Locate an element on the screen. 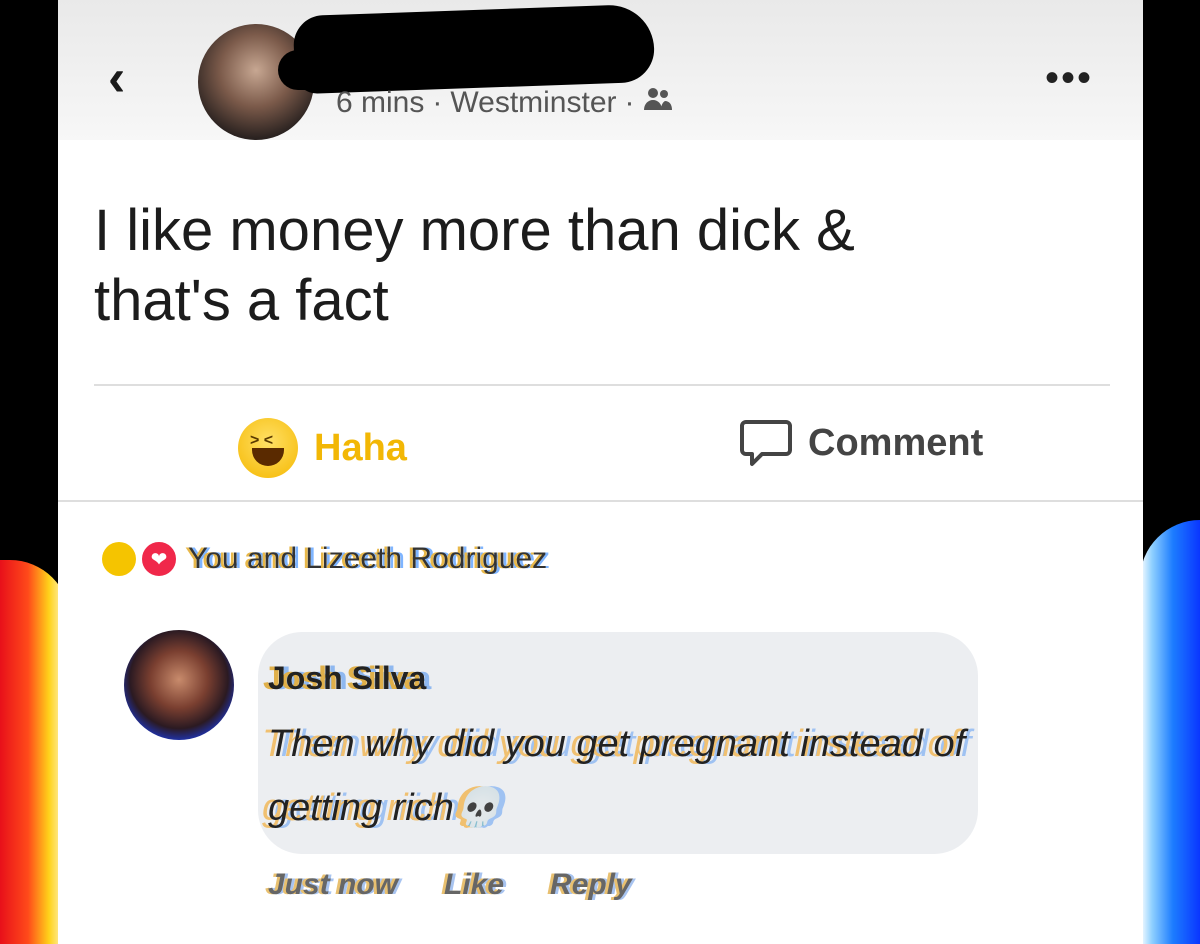 Image resolution: width=1200 pixels, height=944 pixels. comment-actions: Just now Like Reply is located at coordinates (450, 885).